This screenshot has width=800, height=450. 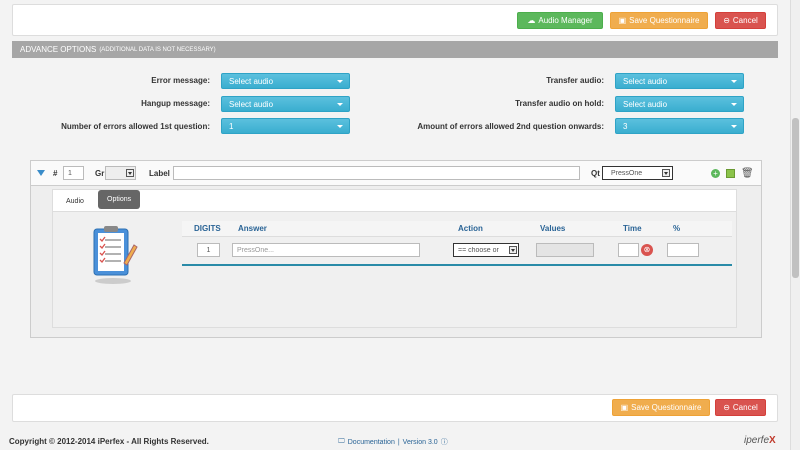 What do you see at coordinates (565, 20) in the screenshot?
I see `audio-manager-label: Audio Manager` at bounding box center [565, 20].